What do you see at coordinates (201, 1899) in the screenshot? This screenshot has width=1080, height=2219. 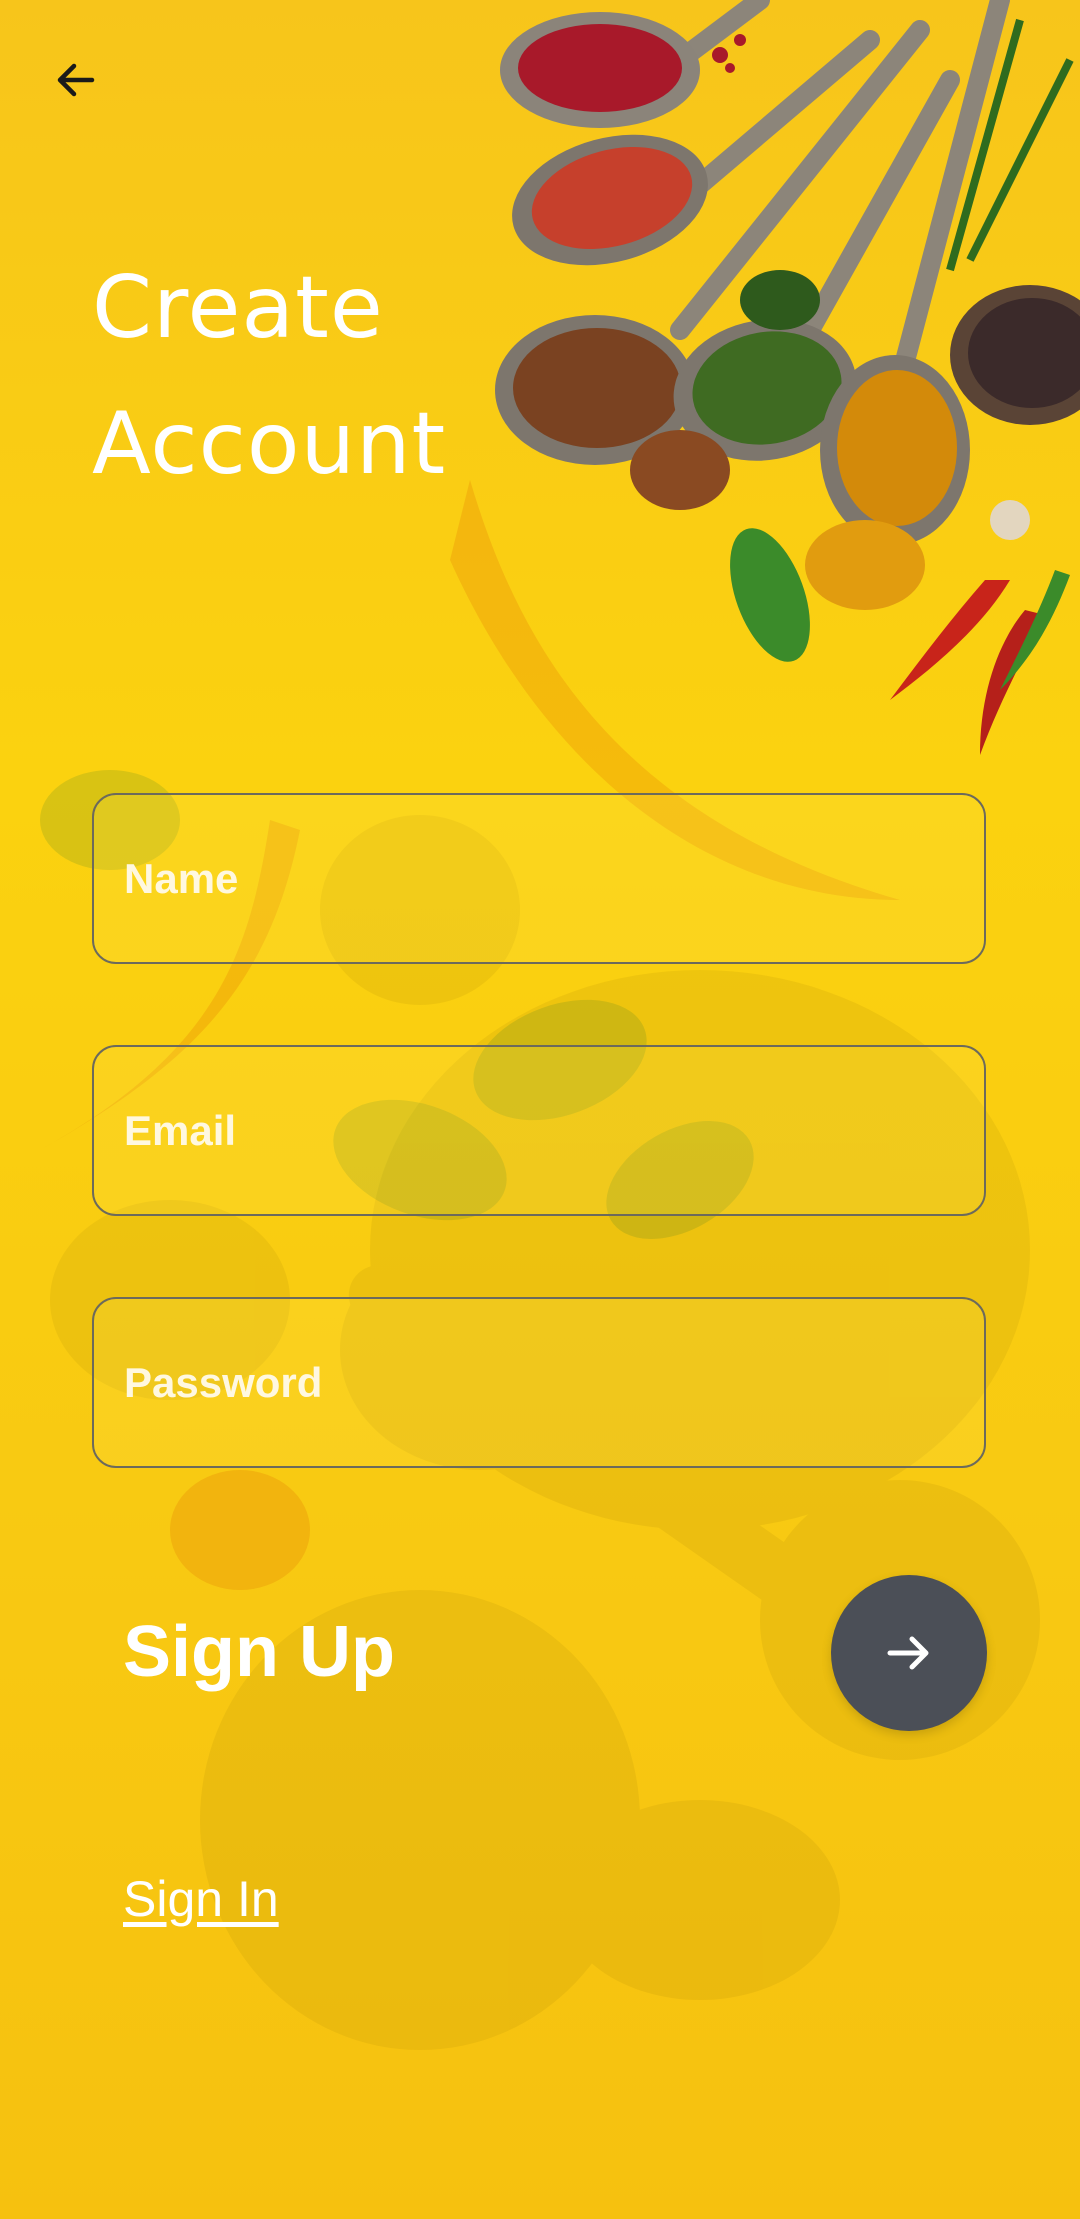 I see `signin-link: Sign In` at bounding box center [201, 1899].